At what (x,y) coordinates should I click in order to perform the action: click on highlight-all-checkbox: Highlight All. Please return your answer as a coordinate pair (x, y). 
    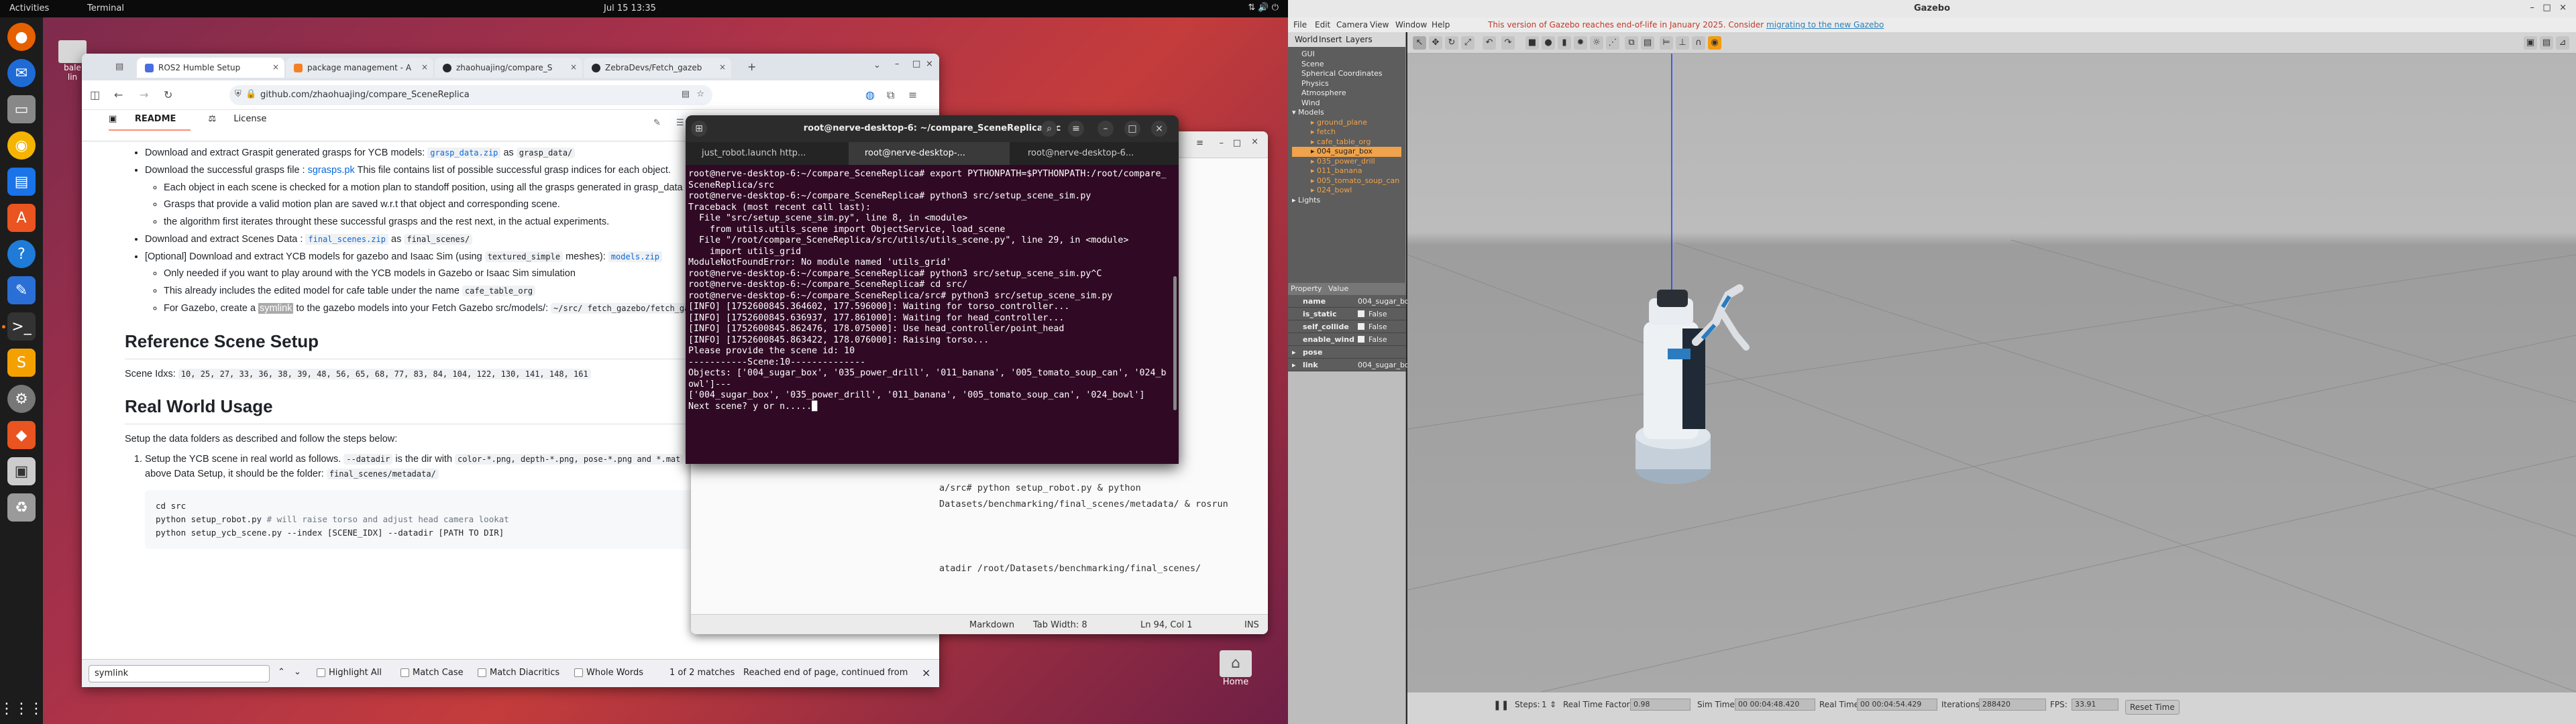
    Looking at the image, I should click on (349, 673).